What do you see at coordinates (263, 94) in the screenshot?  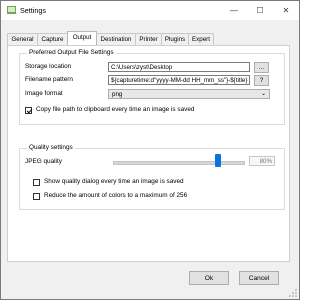 I see `chevron-down-icon: ⌄` at bounding box center [263, 94].